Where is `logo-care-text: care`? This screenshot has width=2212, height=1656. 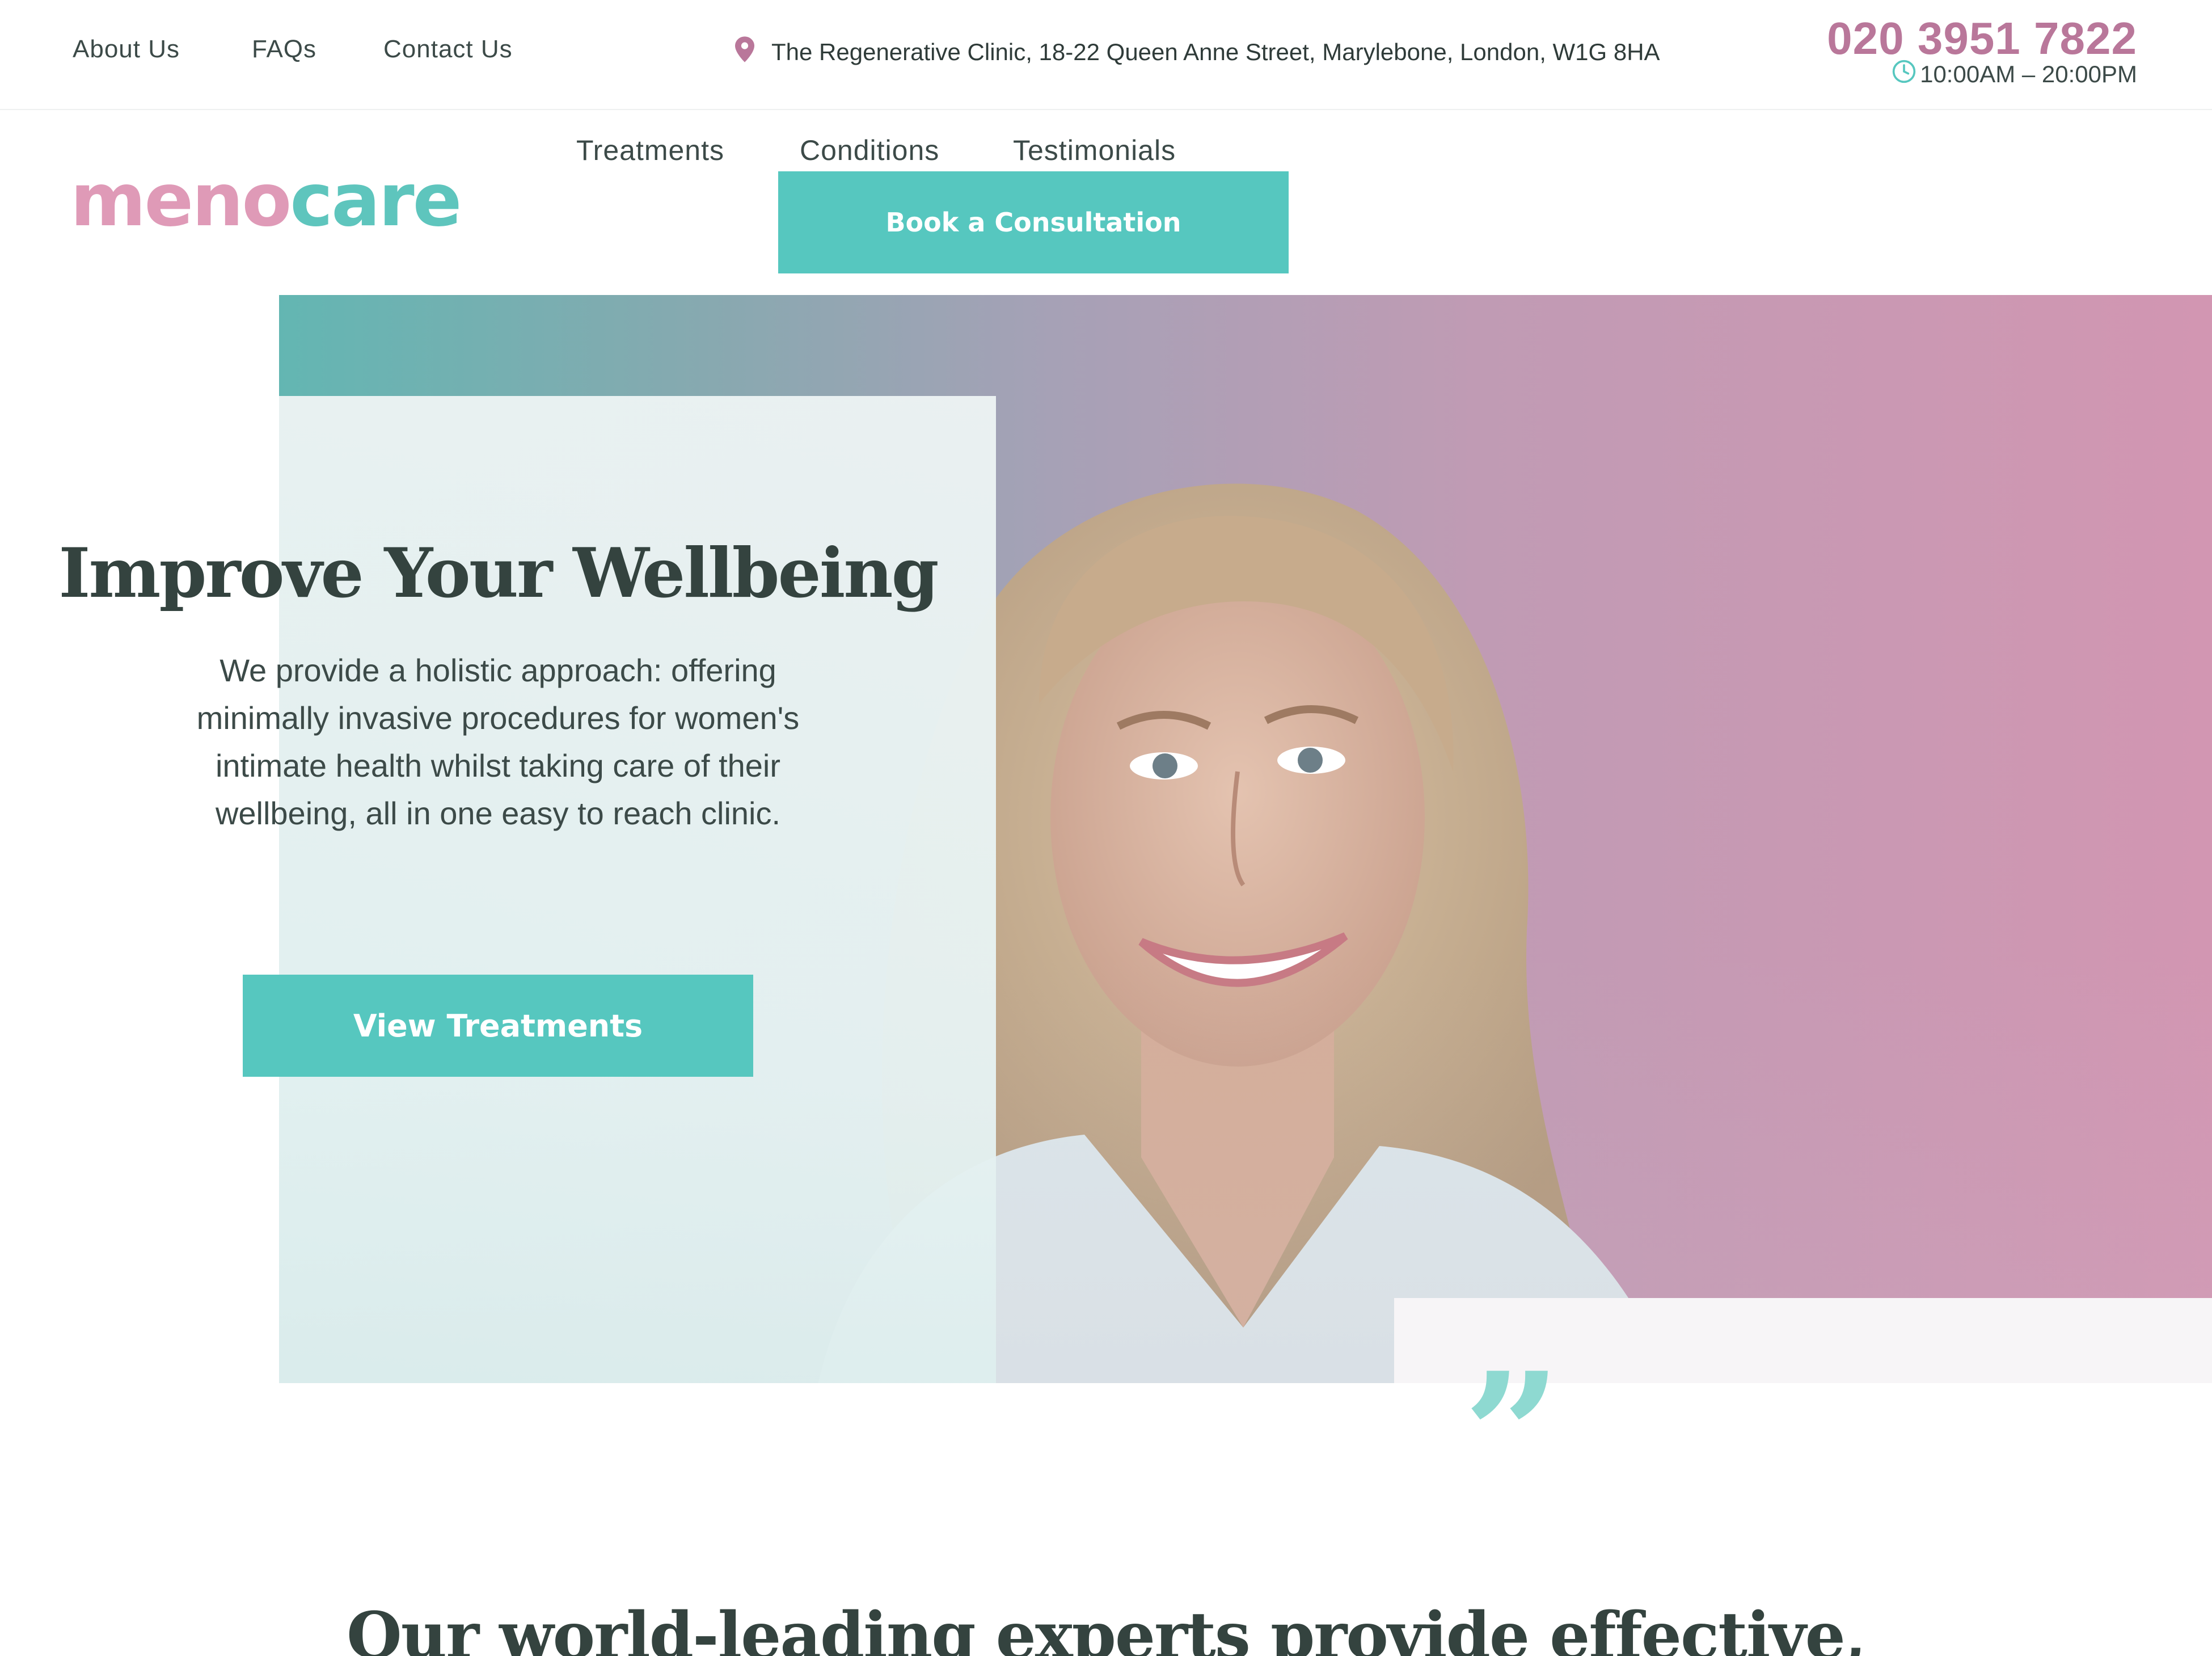 logo-care-text: care is located at coordinates (376, 200).